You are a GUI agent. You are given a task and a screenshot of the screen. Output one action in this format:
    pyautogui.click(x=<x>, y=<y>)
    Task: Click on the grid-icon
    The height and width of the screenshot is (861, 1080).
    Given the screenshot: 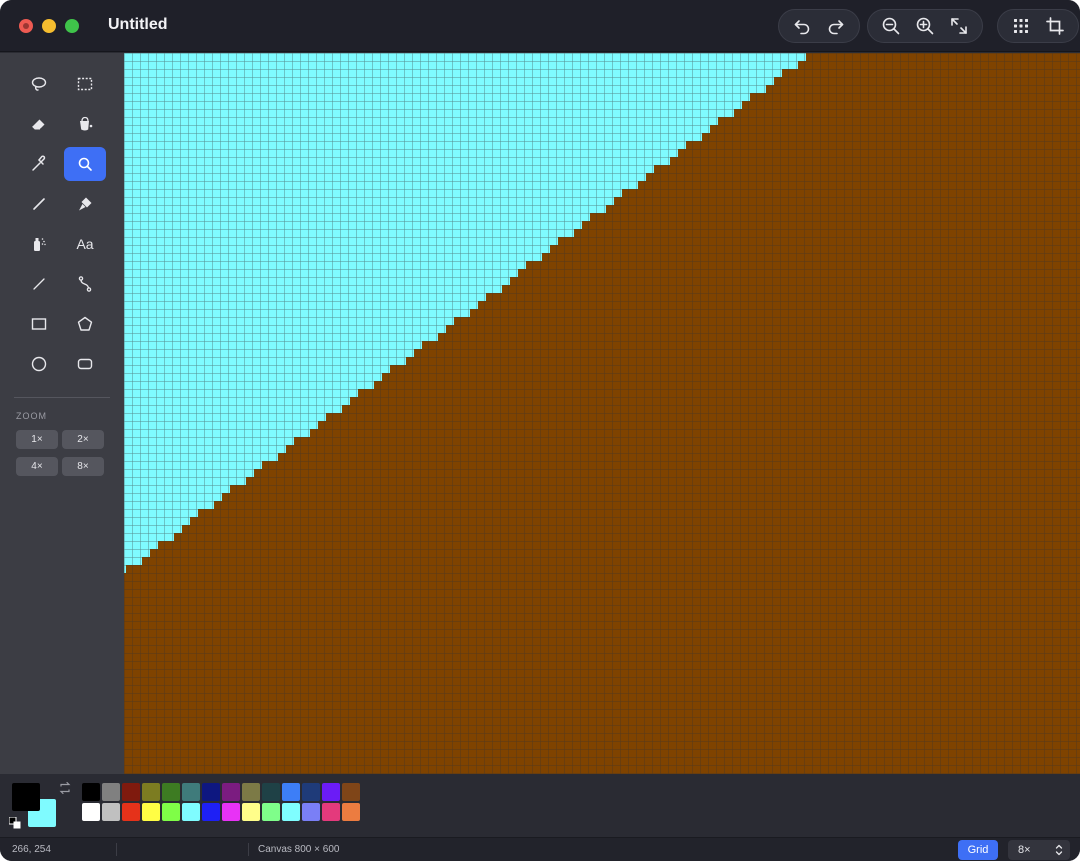 What is the action you would take?
    pyautogui.click(x=1021, y=26)
    